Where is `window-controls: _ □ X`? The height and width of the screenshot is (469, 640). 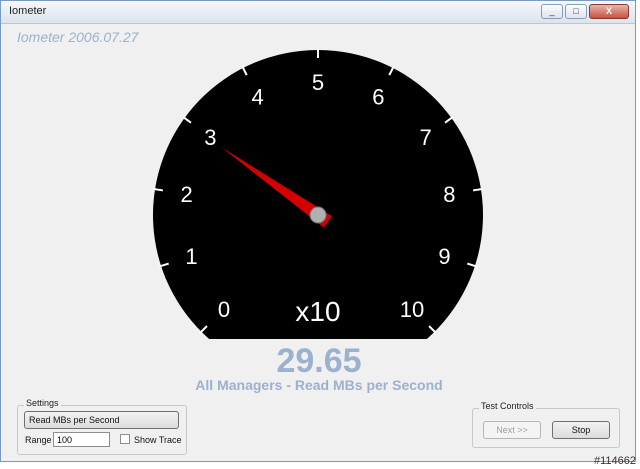
window-controls: _ □ X is located at coordinates (585, 11).